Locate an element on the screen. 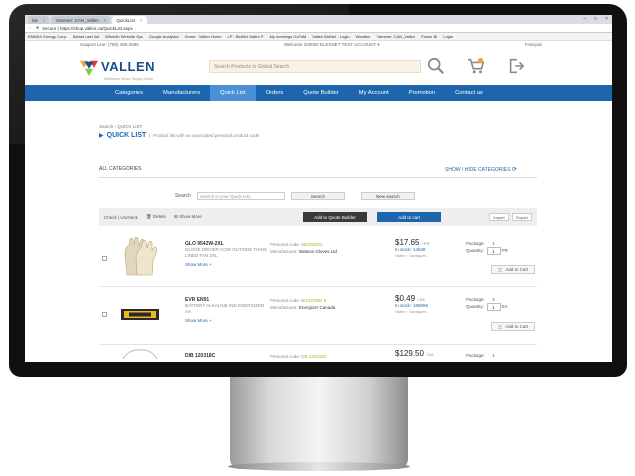 The width and height of the screenshot is (635, 476). browser-tab: Yammer: CAN_Vallen × is located at coordinates (81, 20).